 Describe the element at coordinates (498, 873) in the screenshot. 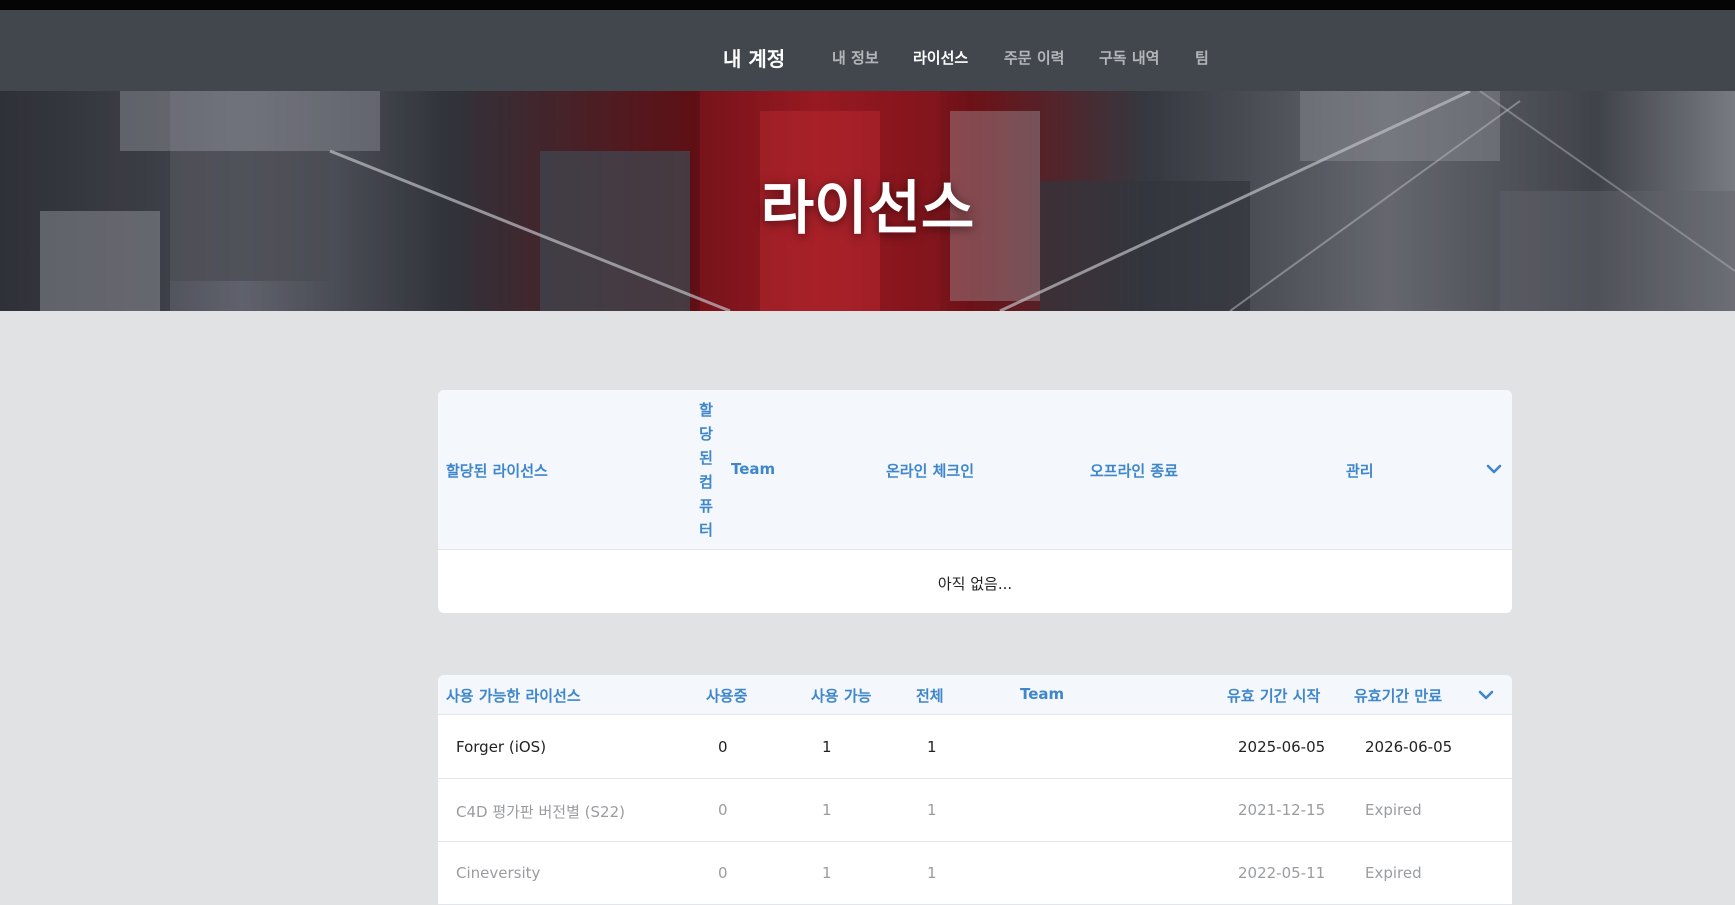

I see `license-name: Cineversity` at that location.